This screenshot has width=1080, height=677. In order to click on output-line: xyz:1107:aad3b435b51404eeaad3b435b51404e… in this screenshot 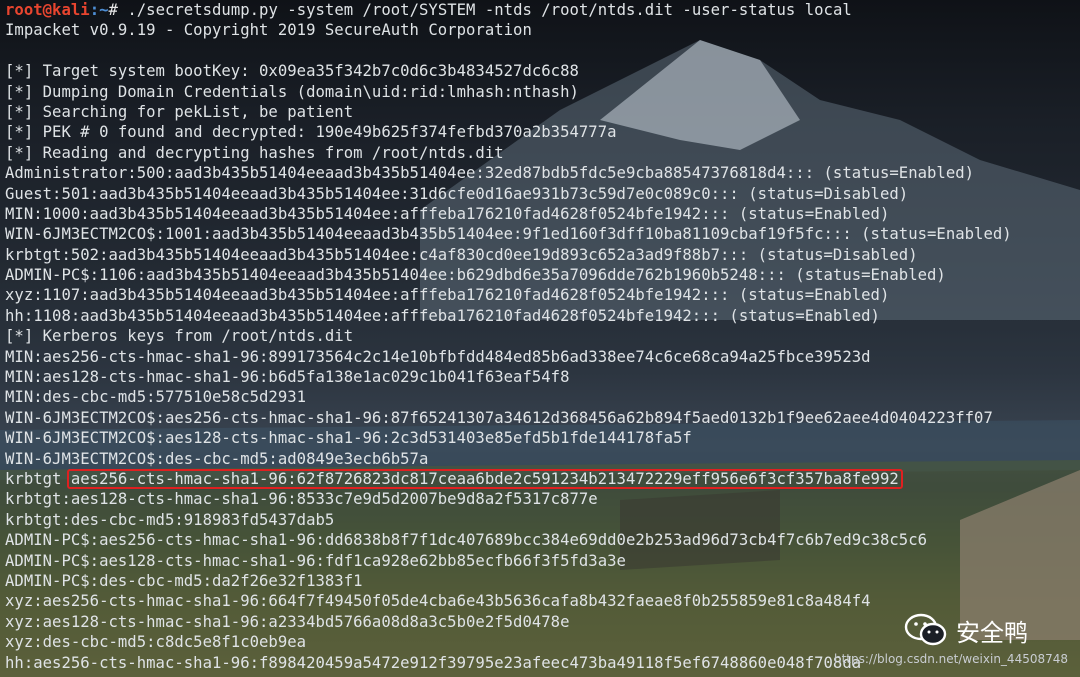, I will do `click(447, 295)`.